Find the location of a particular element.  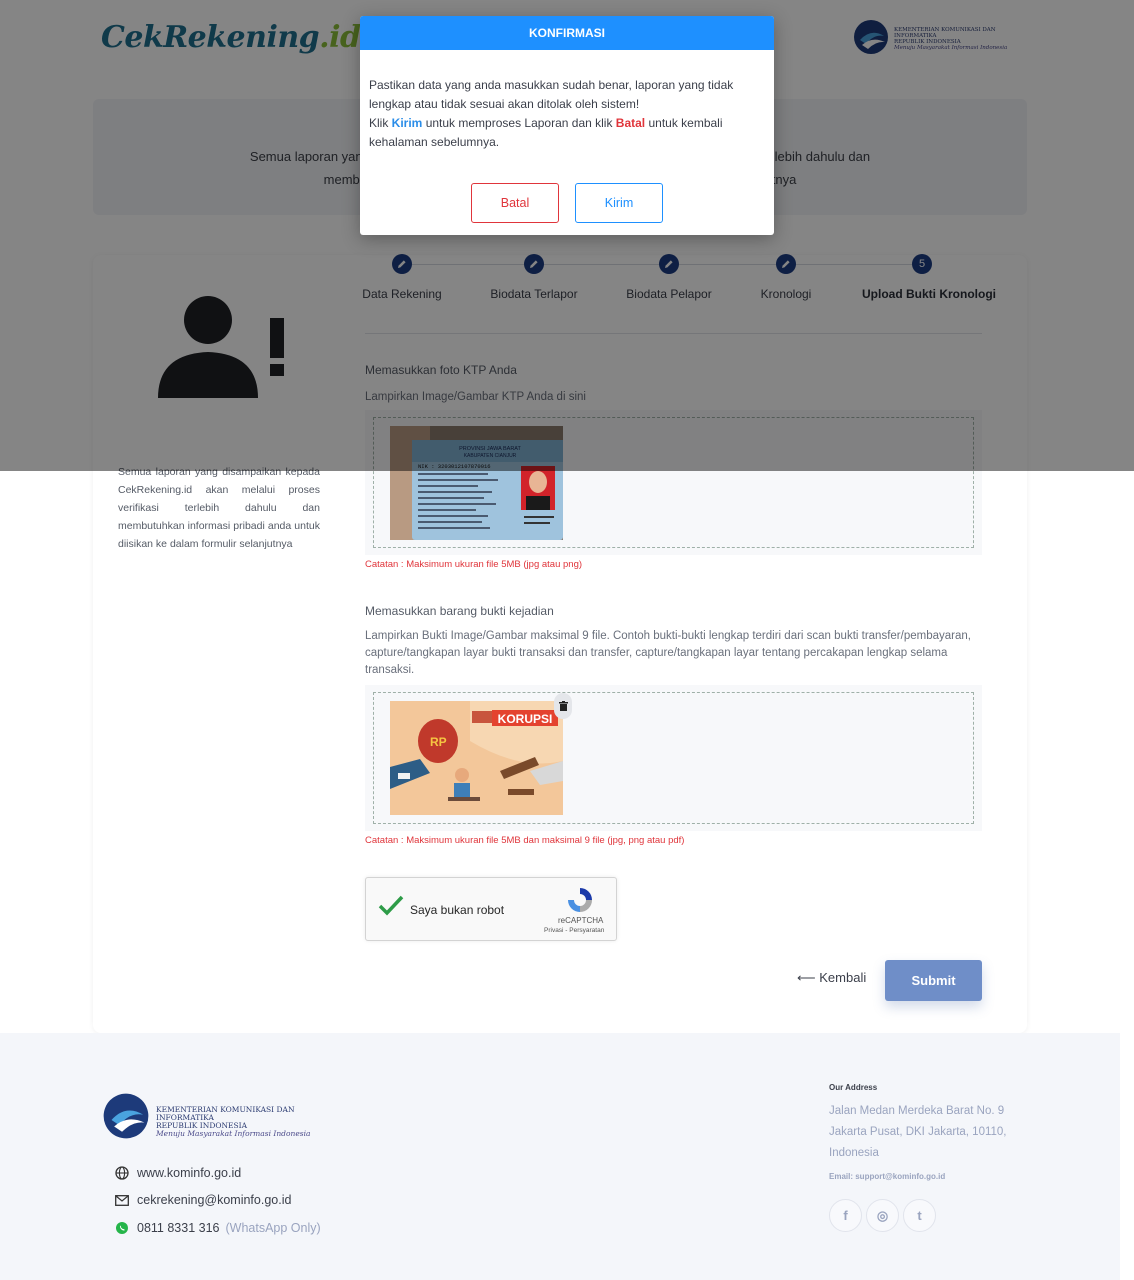

mail-icon is located at coordinates (122, 1200).